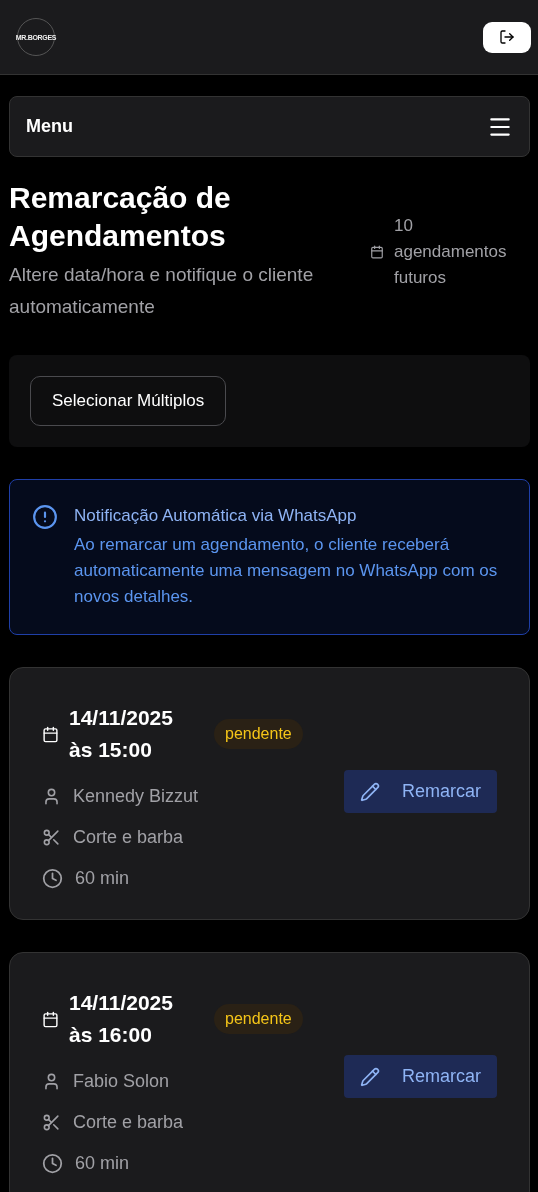  I want to click on alert-icon, so click(45, 517).